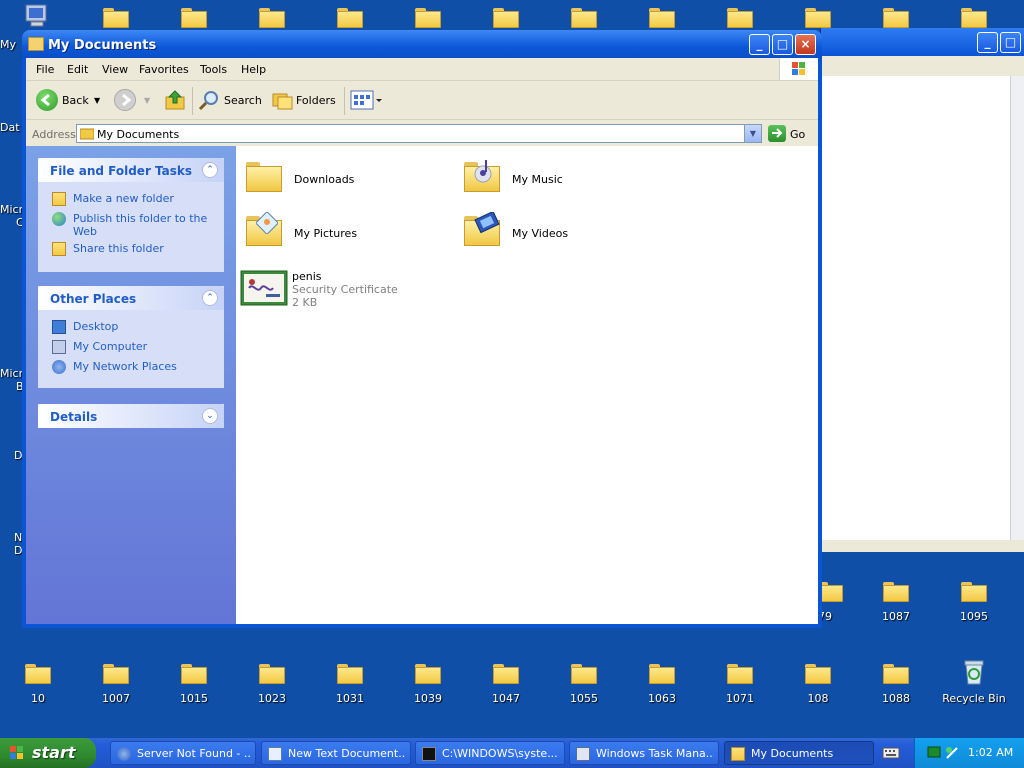  What do you see at coordinates (194, 684) in the screenshot?
I see `desktop-folder-icon: 1015` at bounding box center [194, 684].